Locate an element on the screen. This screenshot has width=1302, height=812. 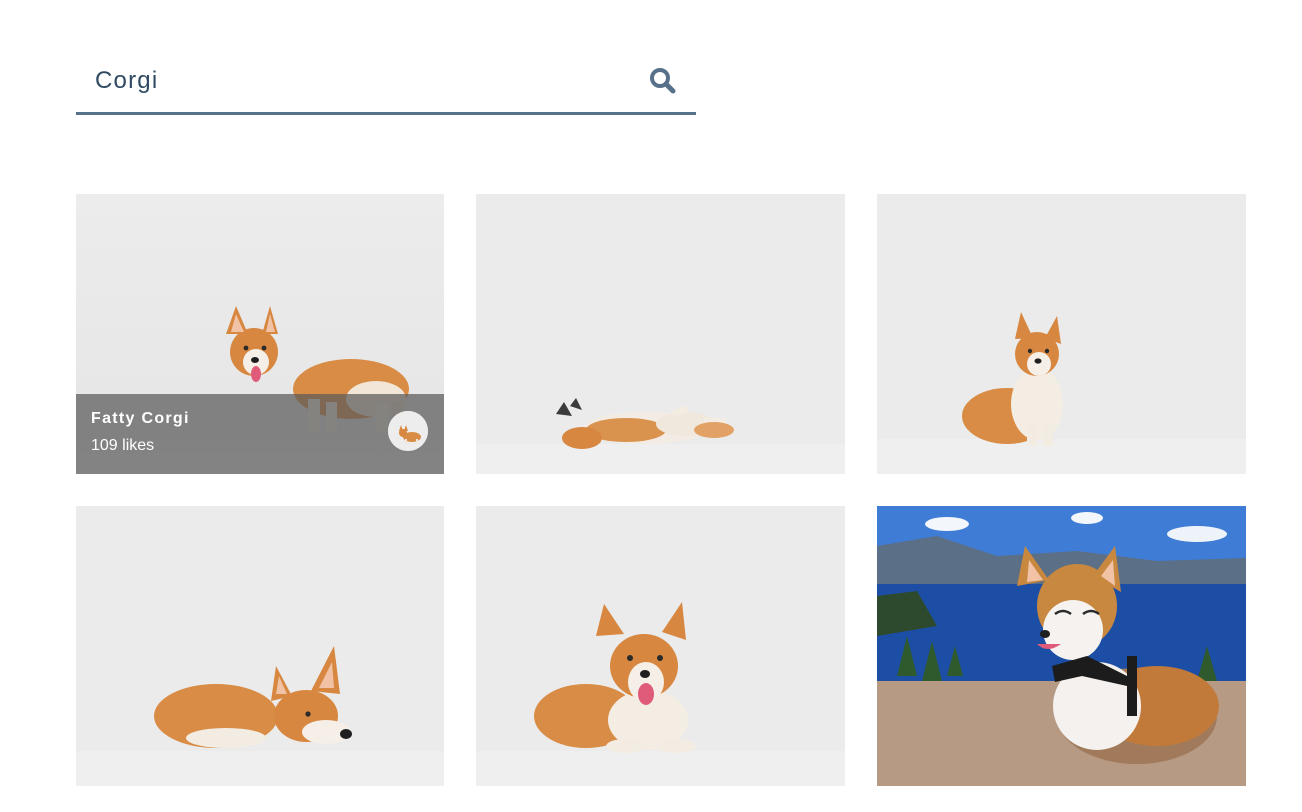
avatar is located at coordinates (408, 431).